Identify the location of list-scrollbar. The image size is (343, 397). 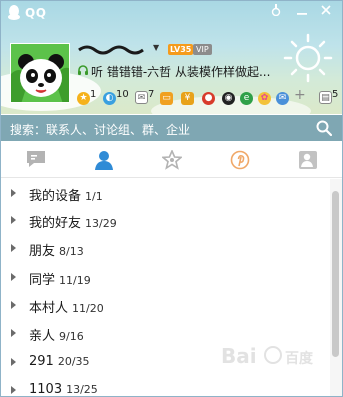
(336, 287).